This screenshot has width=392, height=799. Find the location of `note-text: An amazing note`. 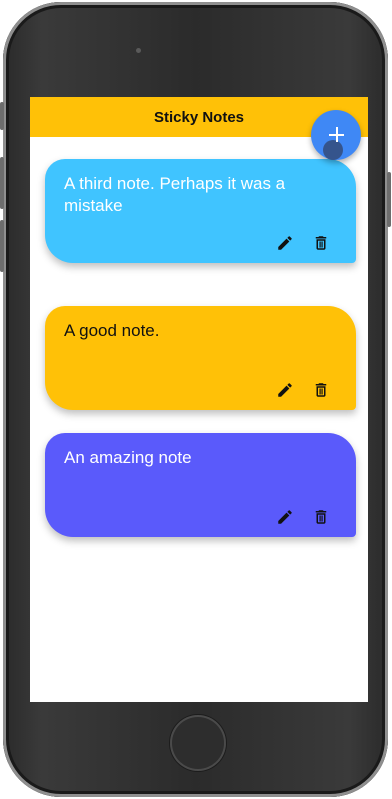

note-text: An amazing note is located at coordinates (128, 457).